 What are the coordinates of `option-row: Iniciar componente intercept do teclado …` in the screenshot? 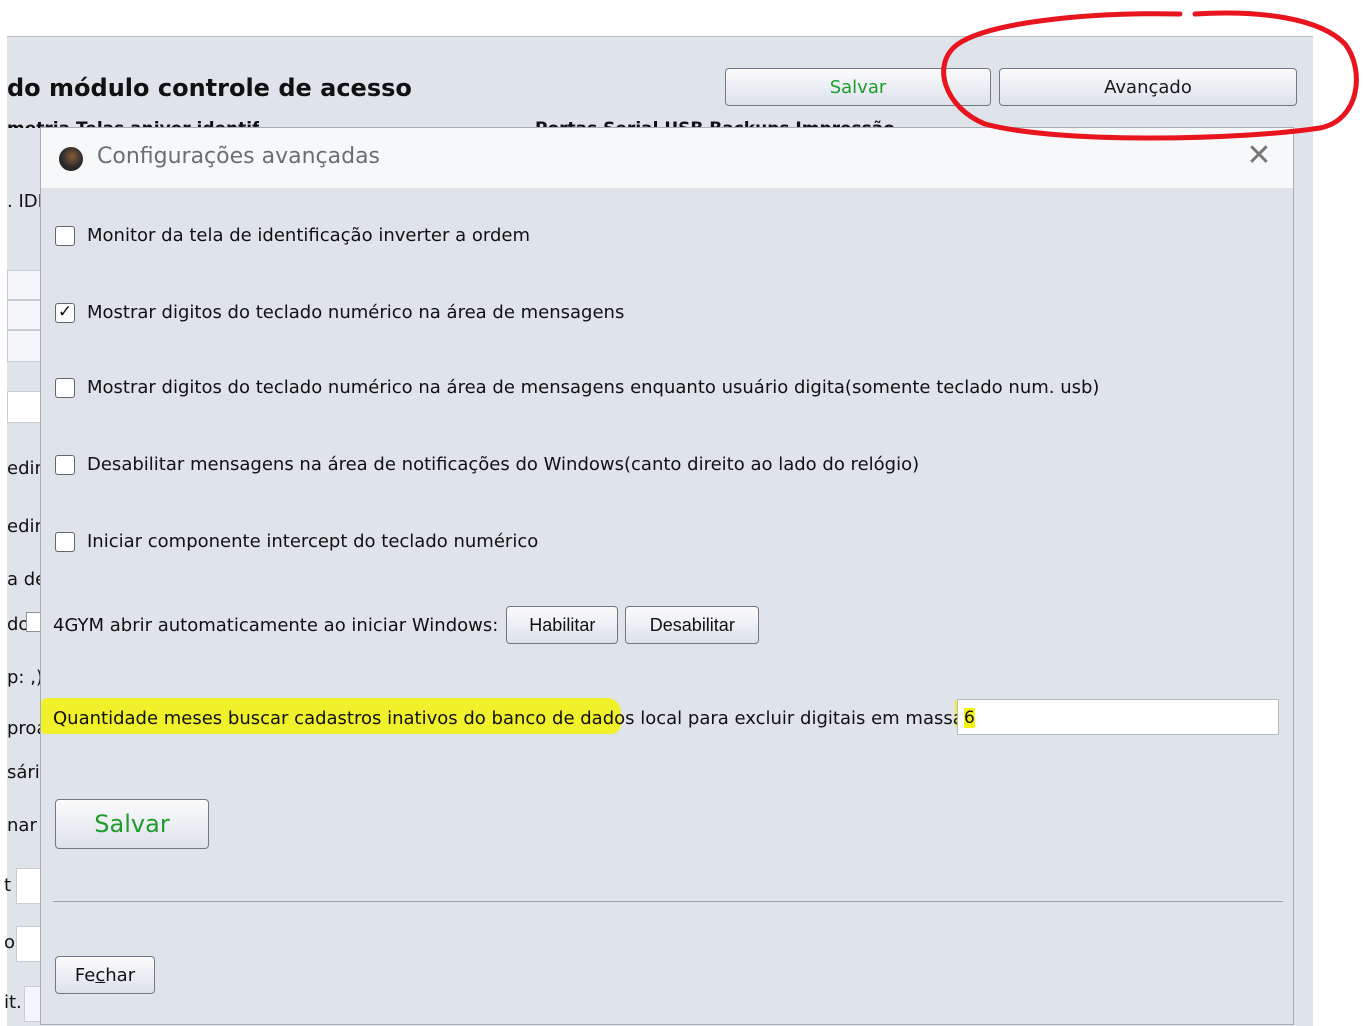 It's located at (296, 541).